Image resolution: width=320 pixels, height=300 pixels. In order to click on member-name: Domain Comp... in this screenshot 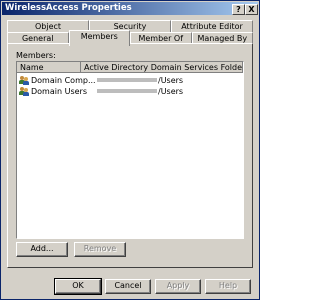, I will do `click(63, 80)`.